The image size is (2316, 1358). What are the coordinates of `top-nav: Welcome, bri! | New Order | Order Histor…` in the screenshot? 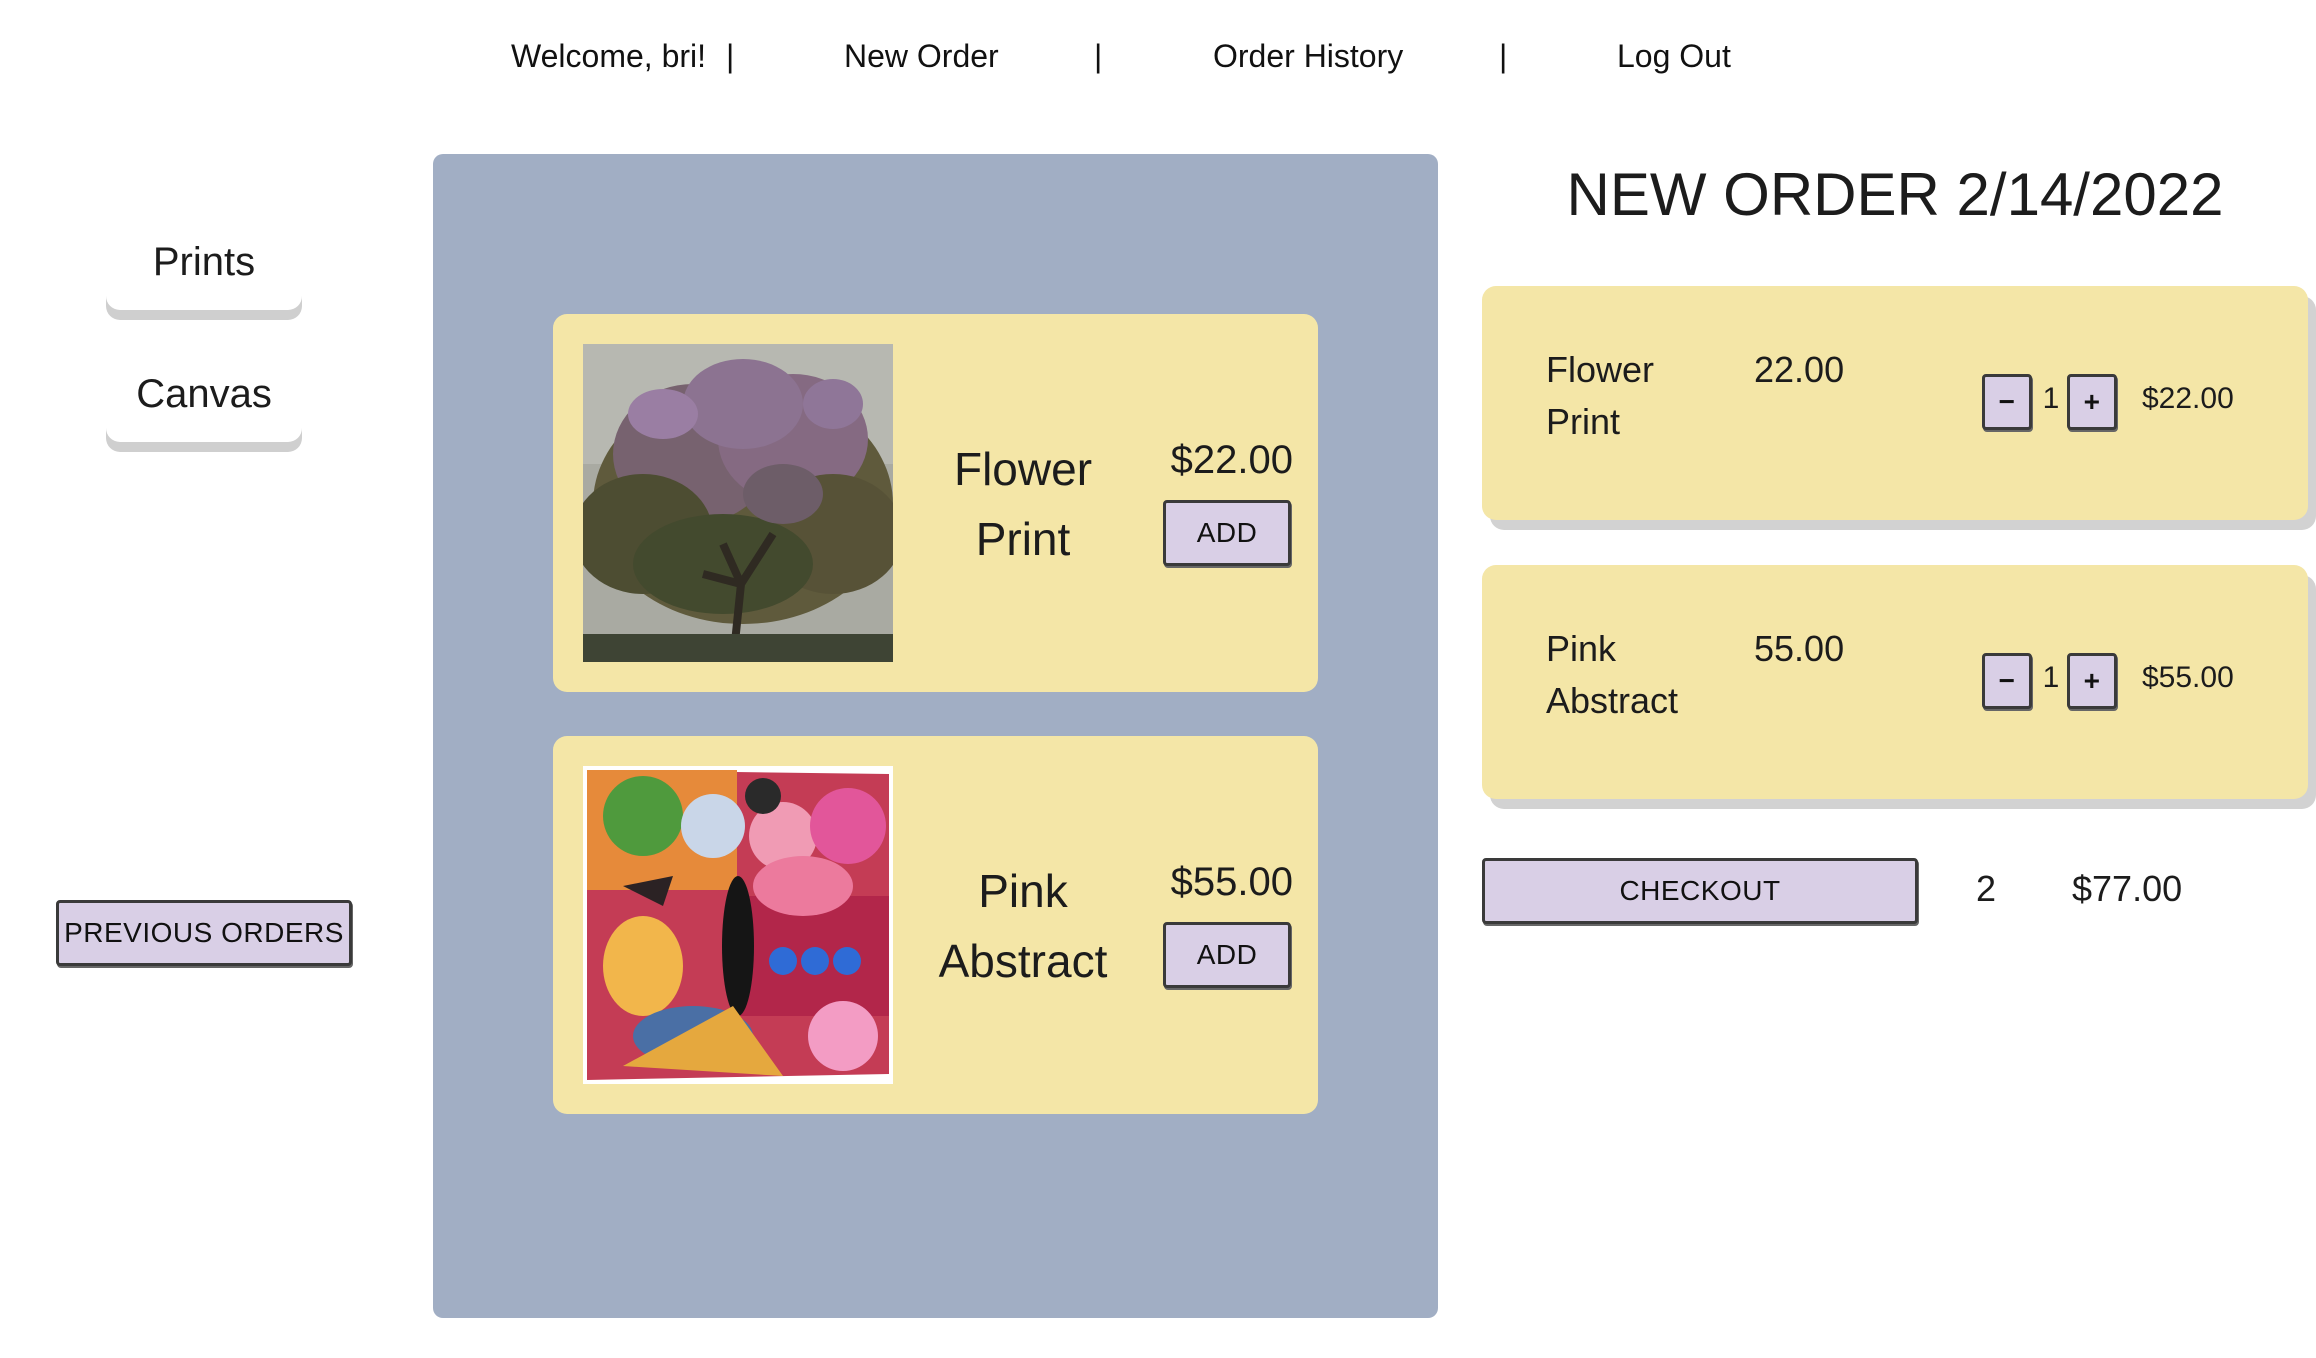 It's located at (1158, 55).